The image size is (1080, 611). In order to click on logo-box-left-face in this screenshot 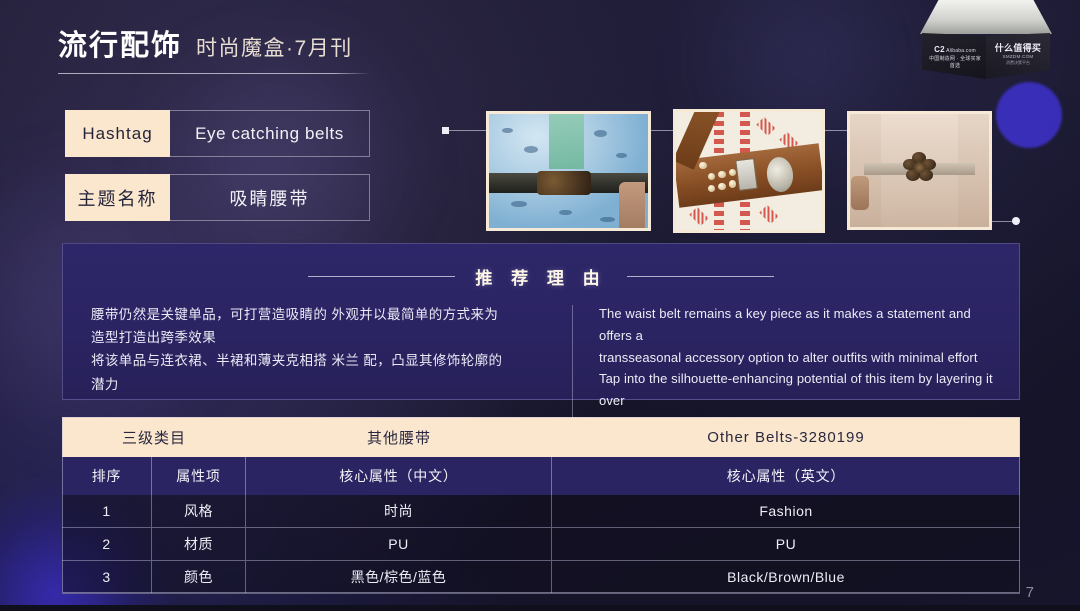, I will do `click(954, 56)`.